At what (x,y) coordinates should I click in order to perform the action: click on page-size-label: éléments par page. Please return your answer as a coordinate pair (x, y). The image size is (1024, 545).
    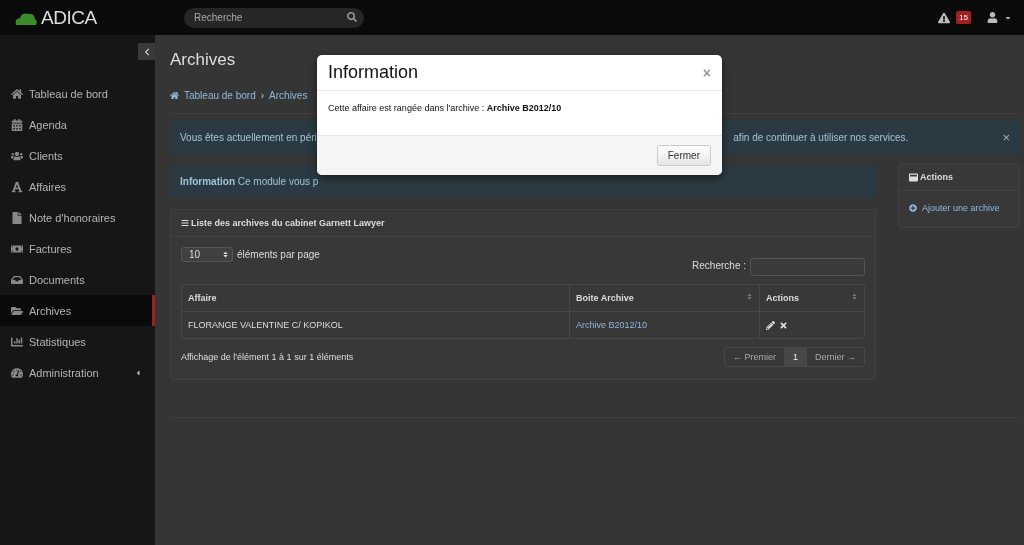
    Looking at the image, I should click on (278, 254).